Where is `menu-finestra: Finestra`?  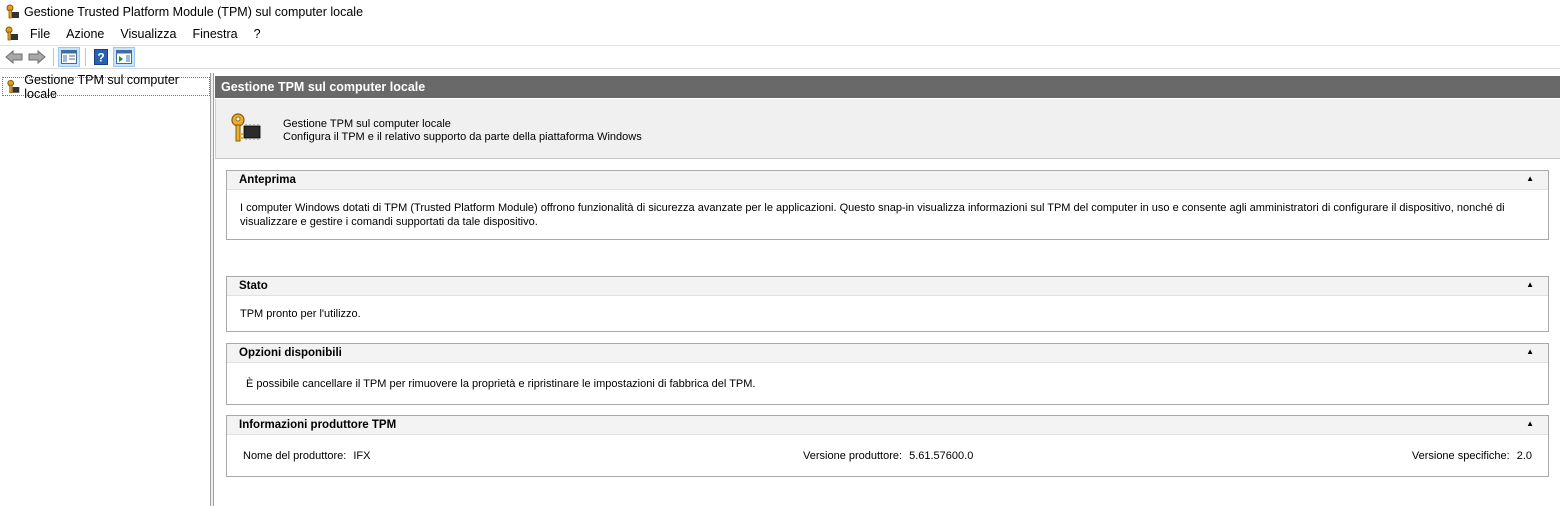 menu-finestra: Finestra is located at coordinates (214, 34).